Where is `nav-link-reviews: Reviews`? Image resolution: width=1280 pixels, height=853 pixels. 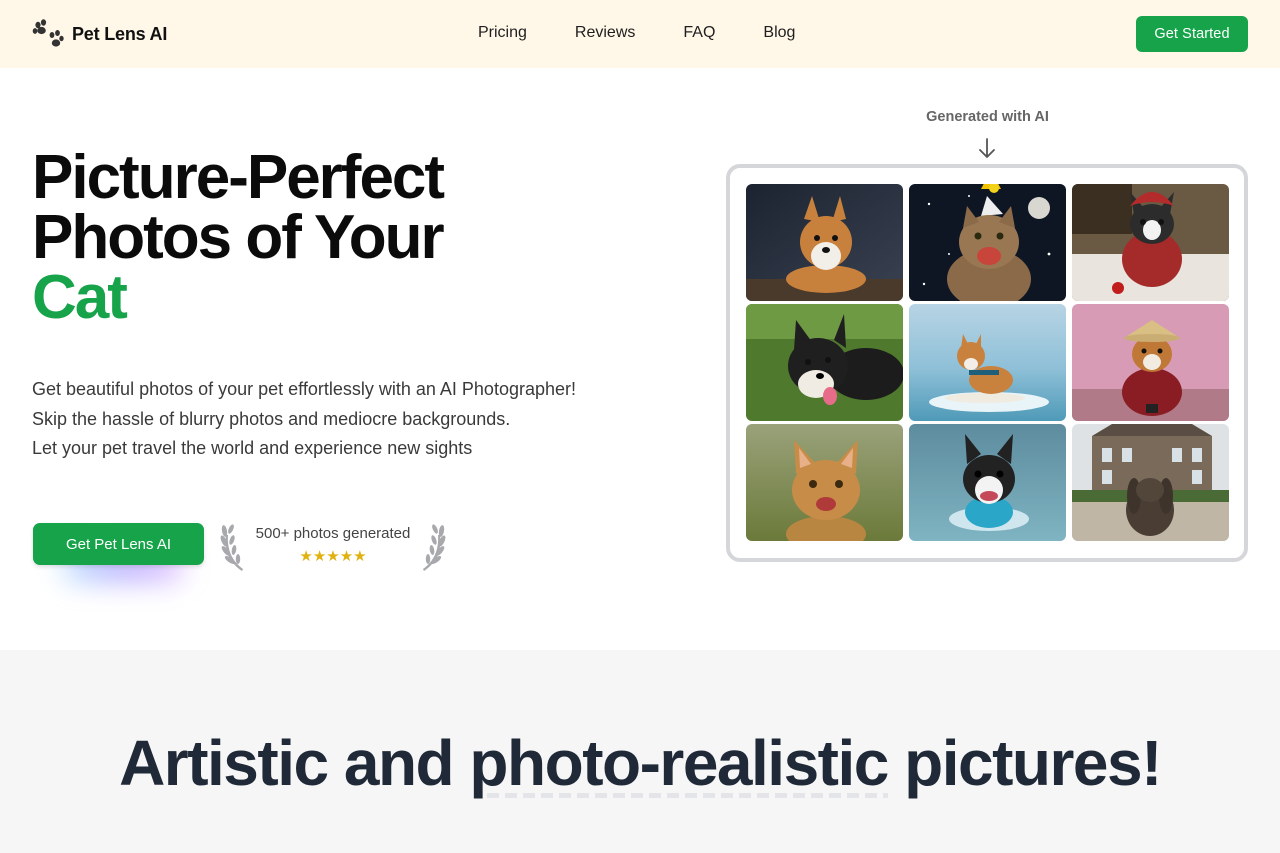 nav-link-reviews: Reviews is located at coordinates (605, 33).